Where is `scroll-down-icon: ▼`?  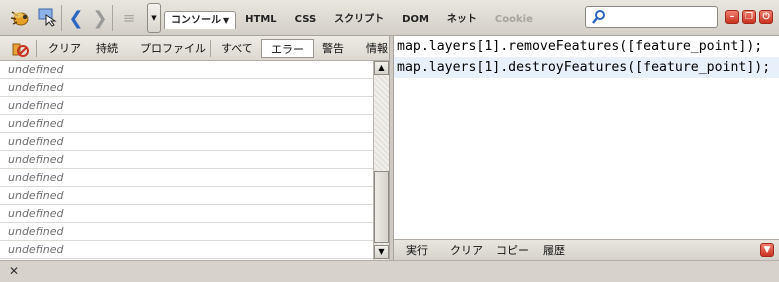
scroll-down-icon: ▼ is located at coordinates (381, 252).